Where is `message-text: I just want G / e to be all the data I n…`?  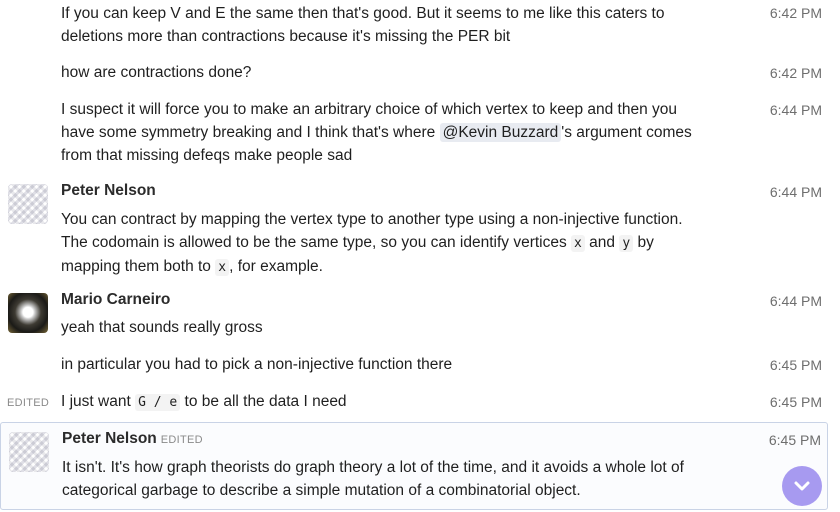
message-text: I just want G / e to be all the data I n… is located at coordinates (381, 402).